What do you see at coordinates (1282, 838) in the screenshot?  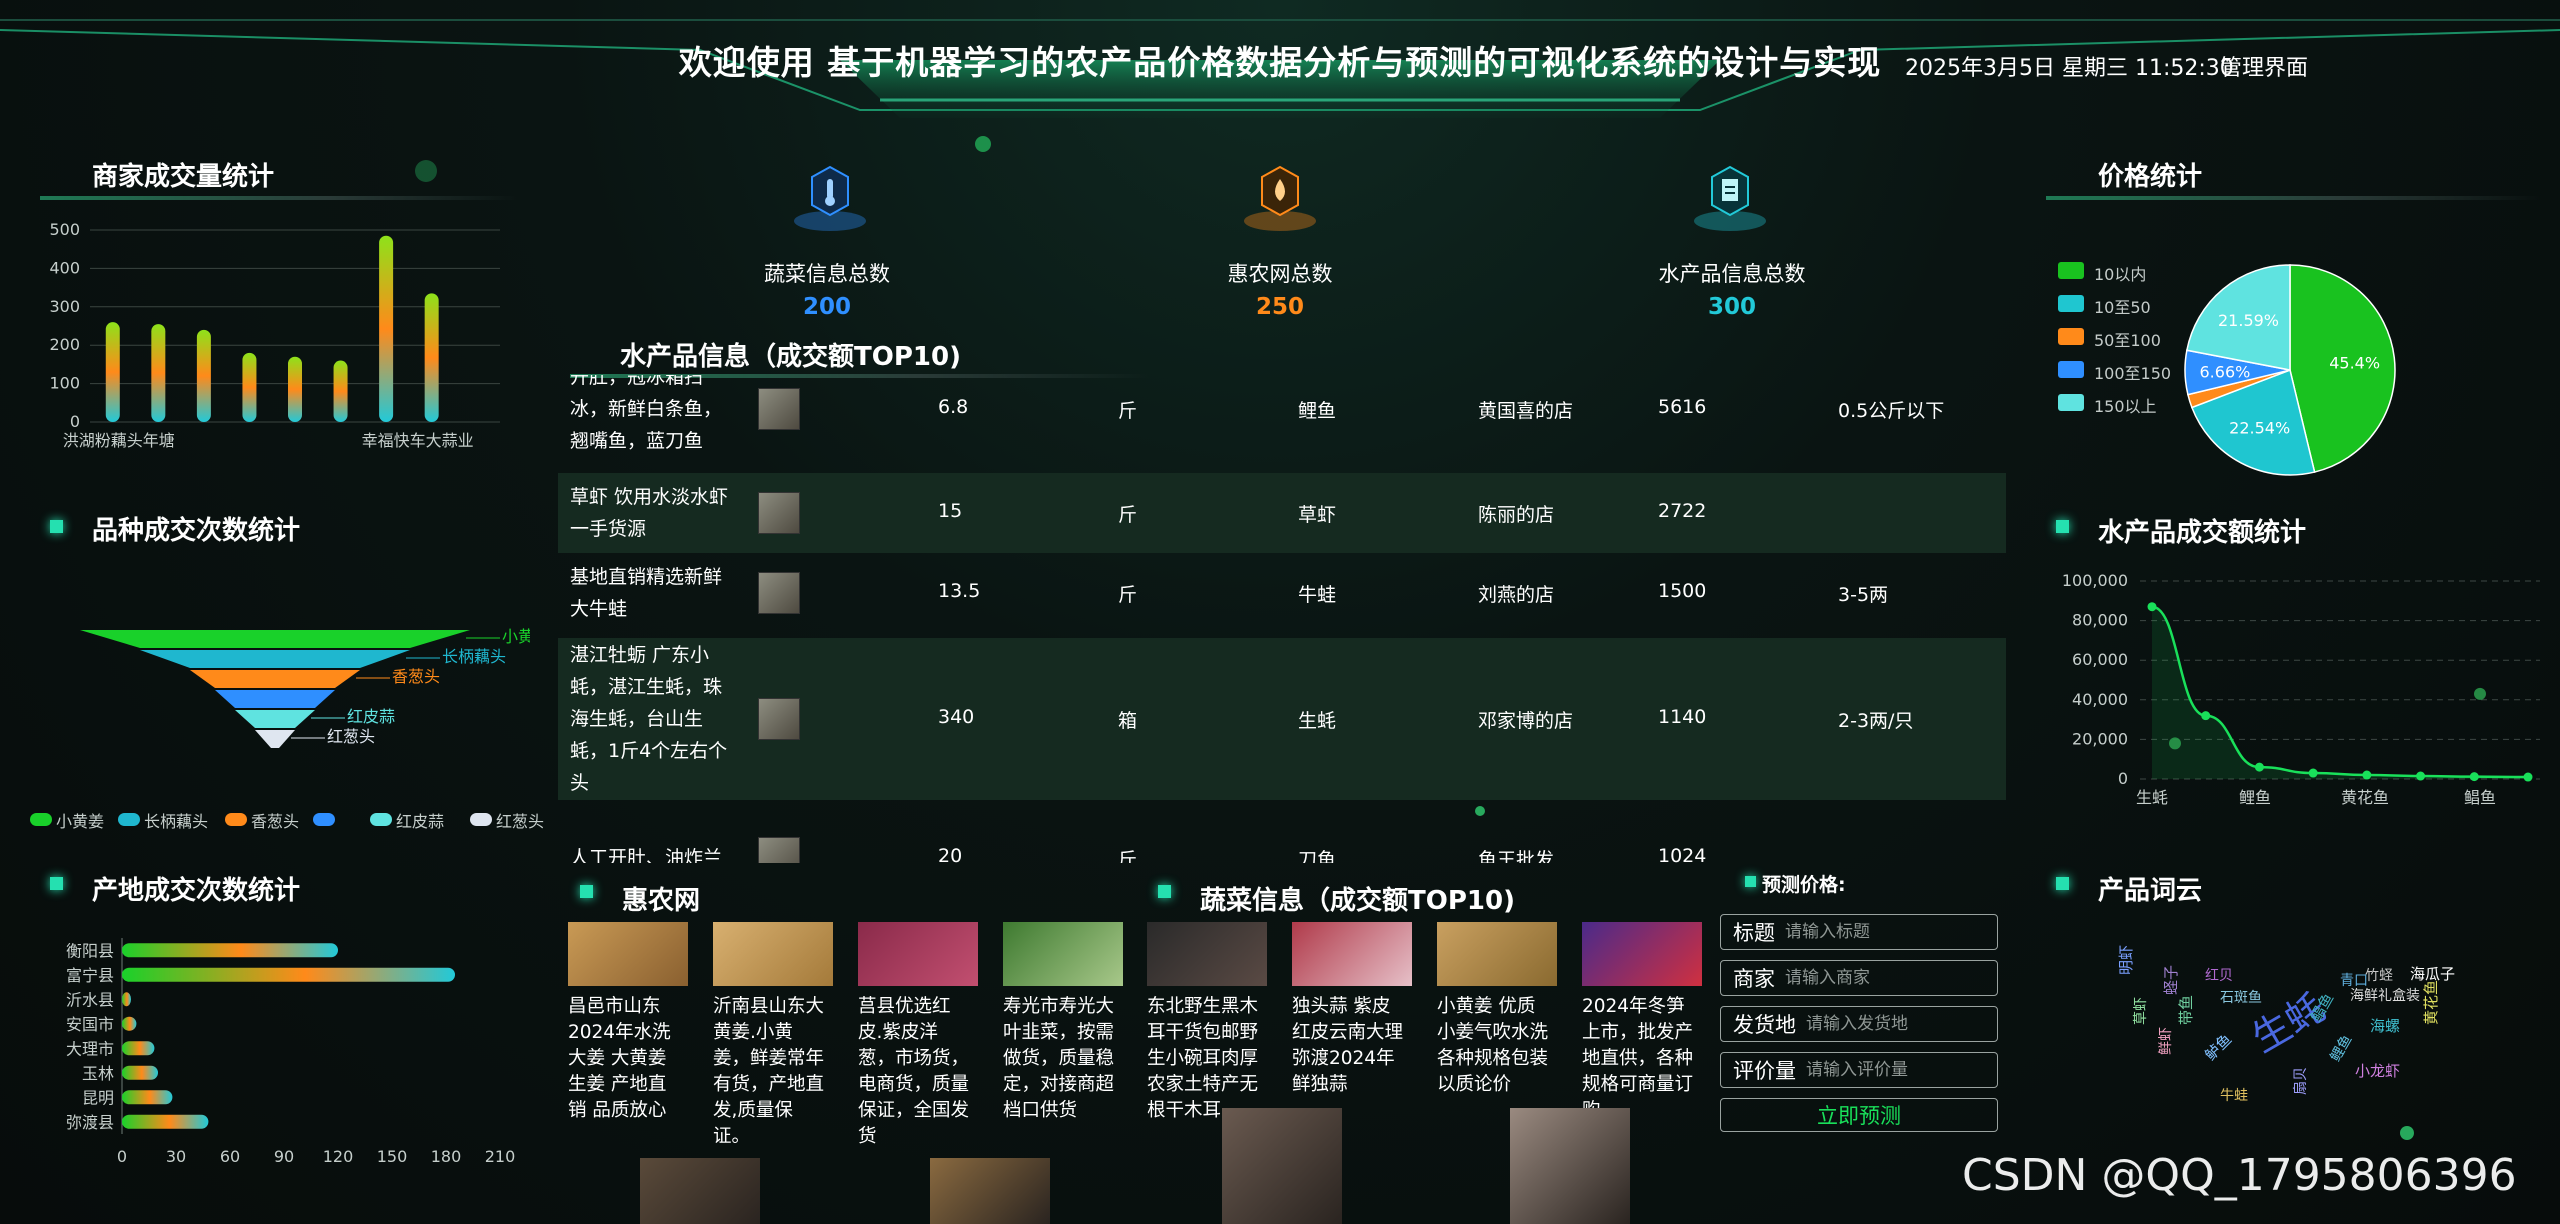 I see `table-row: 人工开肚、油炸兰 20 斤 刀鱼 鱼王批发 1024` at bounding box center [1282, 838].